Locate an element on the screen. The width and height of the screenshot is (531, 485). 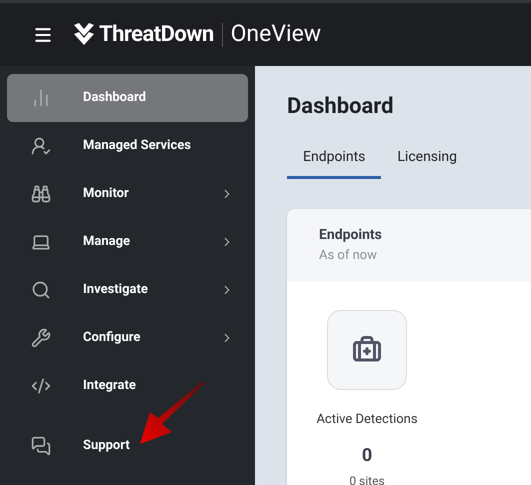
wrench-icon is located at coordinates (41, 338).